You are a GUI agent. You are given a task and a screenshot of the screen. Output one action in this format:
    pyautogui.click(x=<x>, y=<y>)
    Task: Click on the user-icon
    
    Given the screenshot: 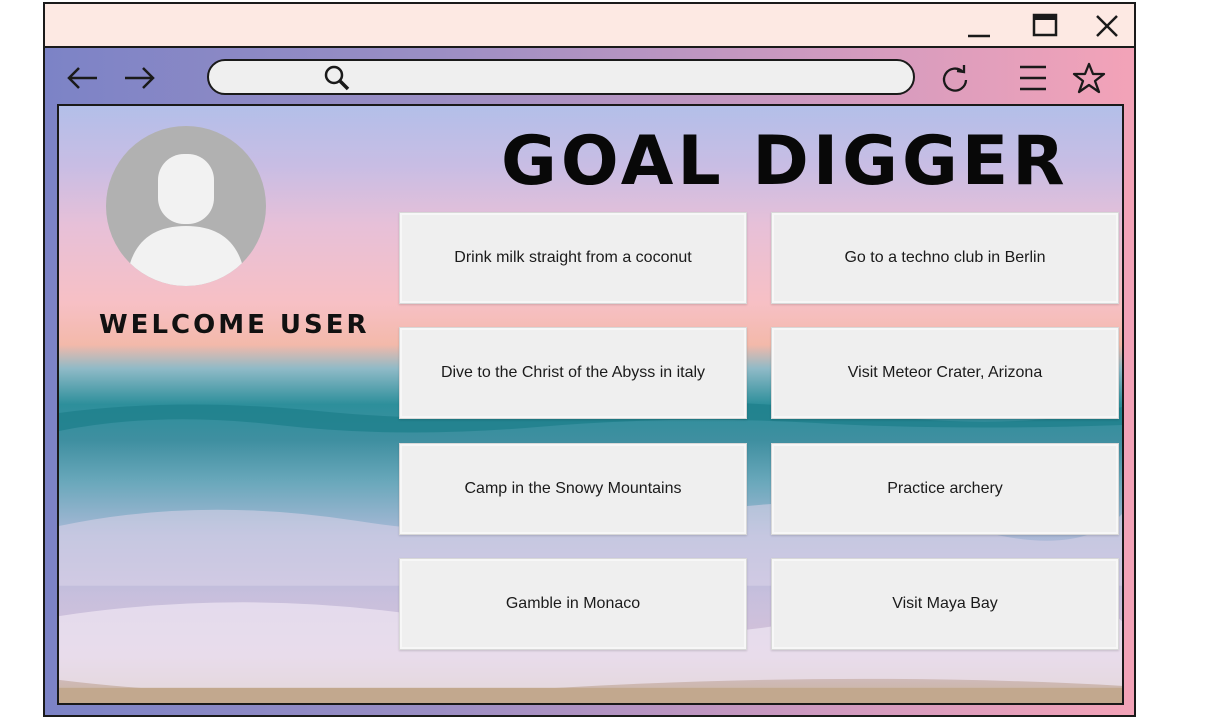 What is the action you would take?
    pyautogui.click(x=186, y=220)
    